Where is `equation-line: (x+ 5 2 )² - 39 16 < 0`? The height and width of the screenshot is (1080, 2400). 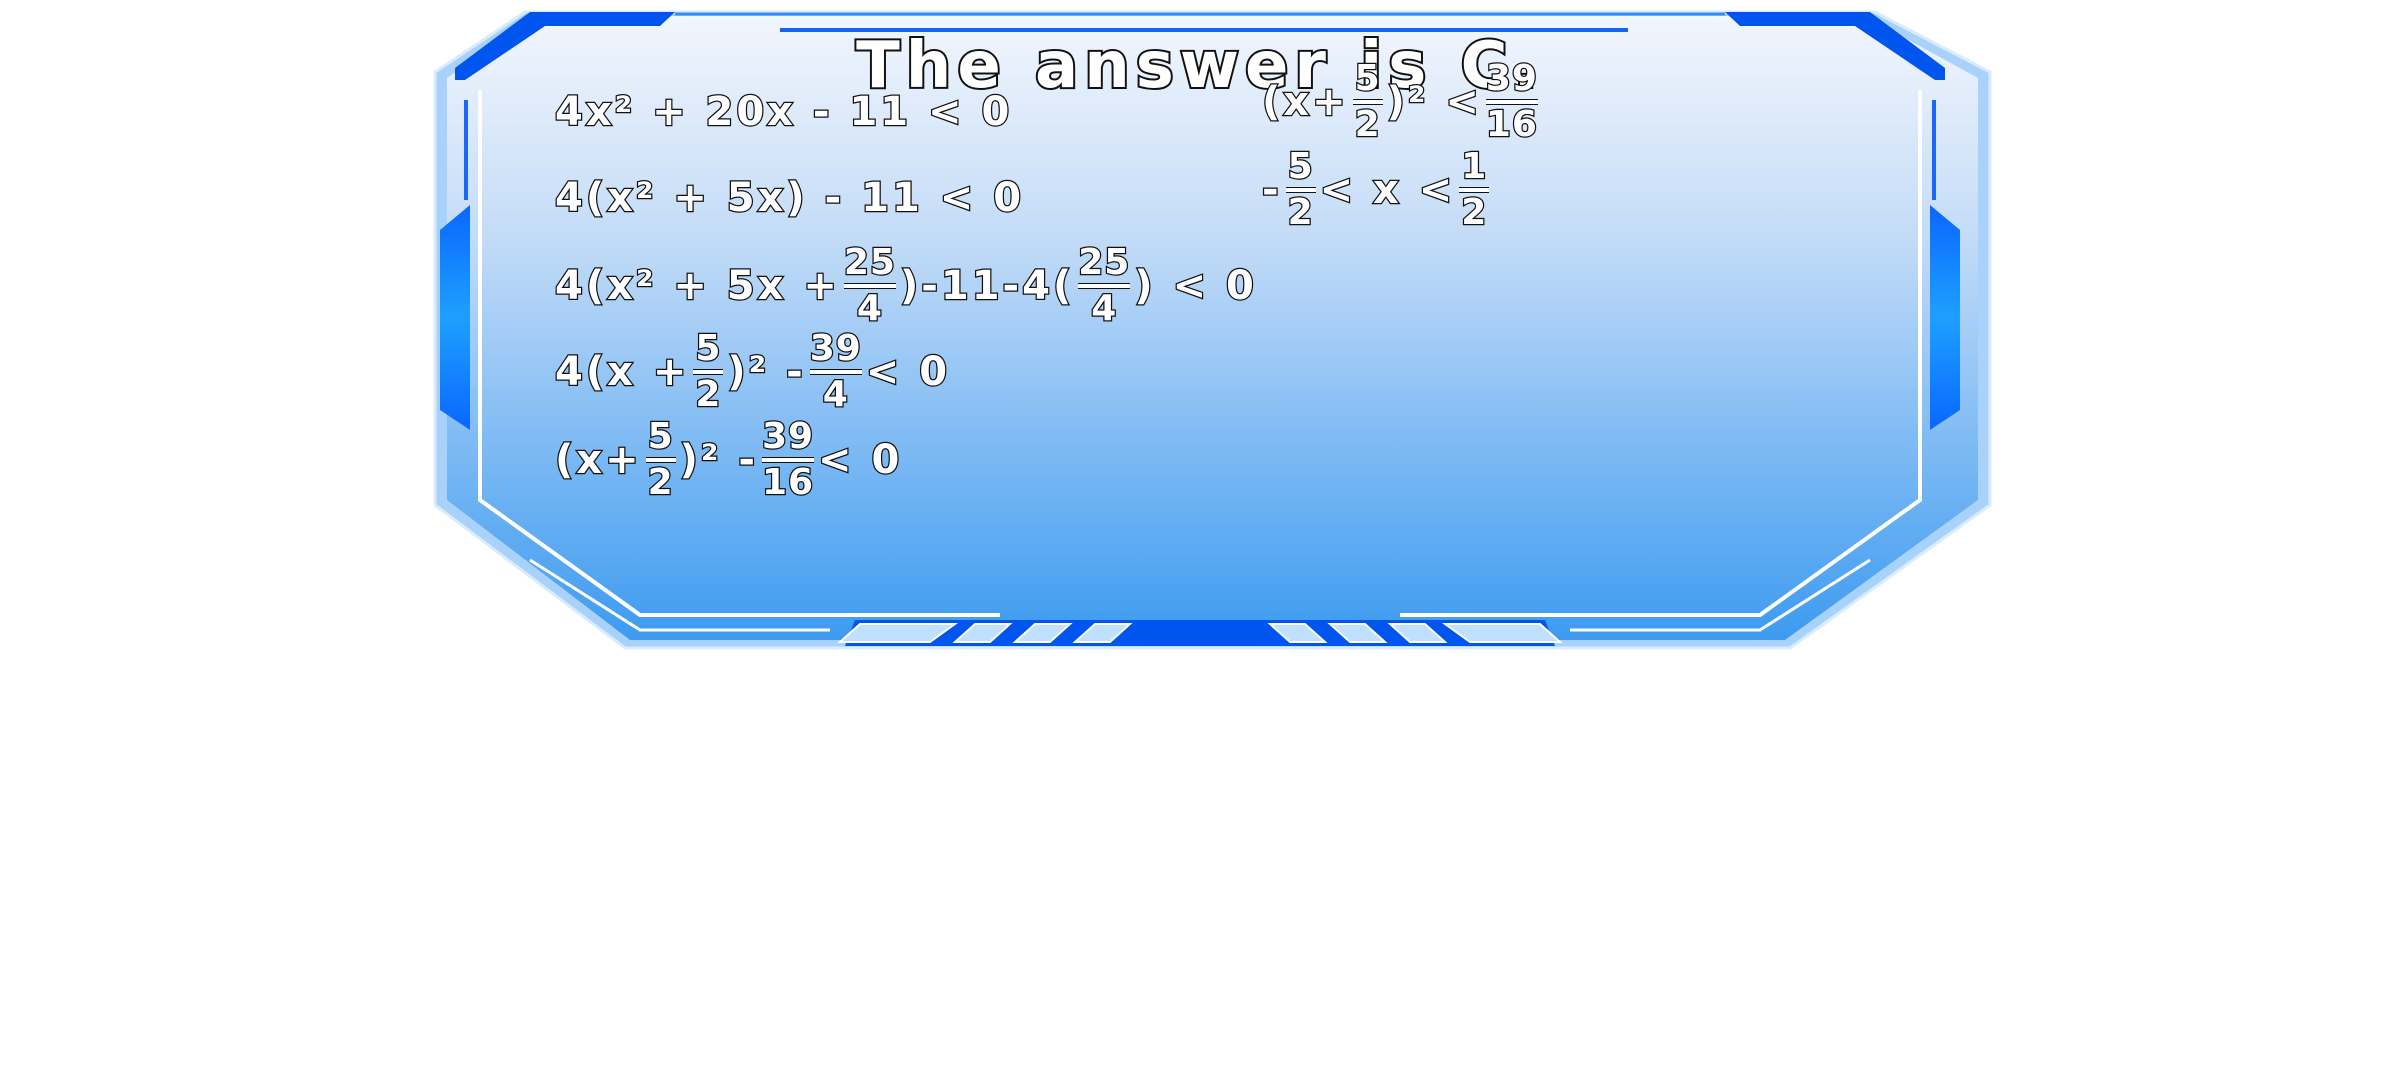 equation-line: (x+ 5 2 )² - 39 16 < 0 is located at coordinates (728, 459).